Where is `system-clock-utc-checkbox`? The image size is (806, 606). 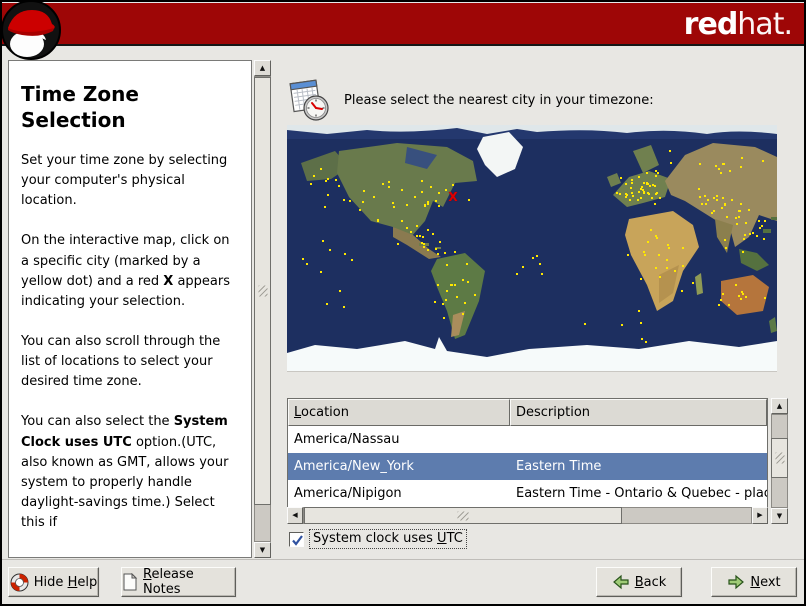 system-clock-utc-checkbox is located at coordinates (296, 539).